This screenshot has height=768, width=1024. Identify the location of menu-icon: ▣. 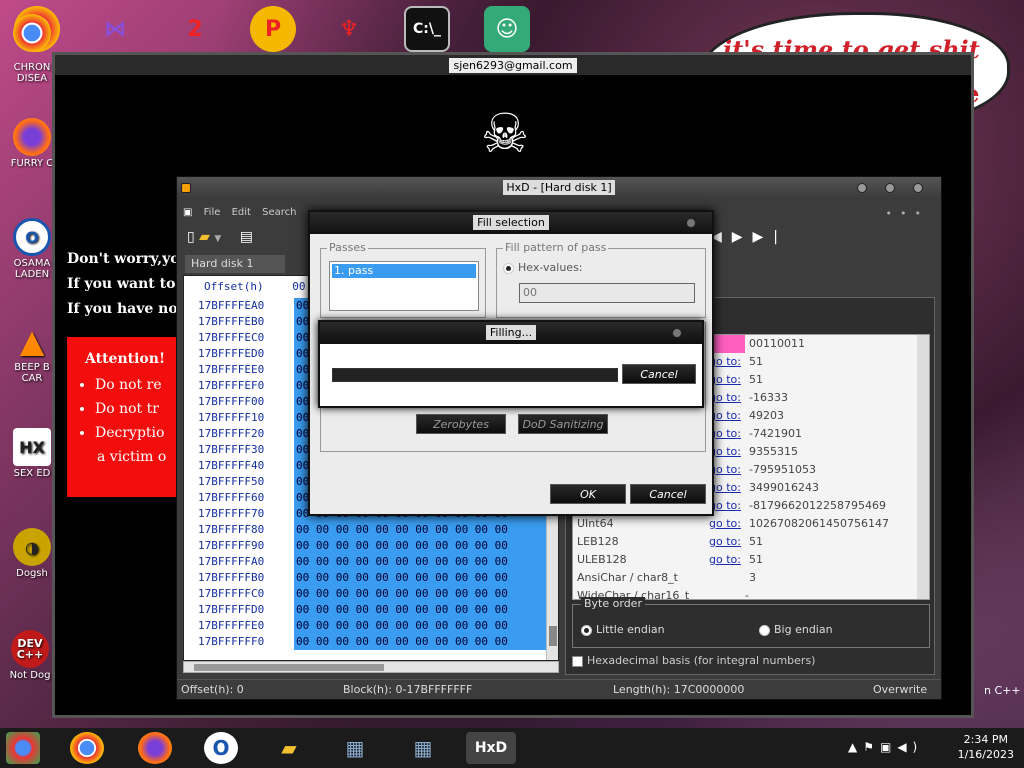
(188, 212).